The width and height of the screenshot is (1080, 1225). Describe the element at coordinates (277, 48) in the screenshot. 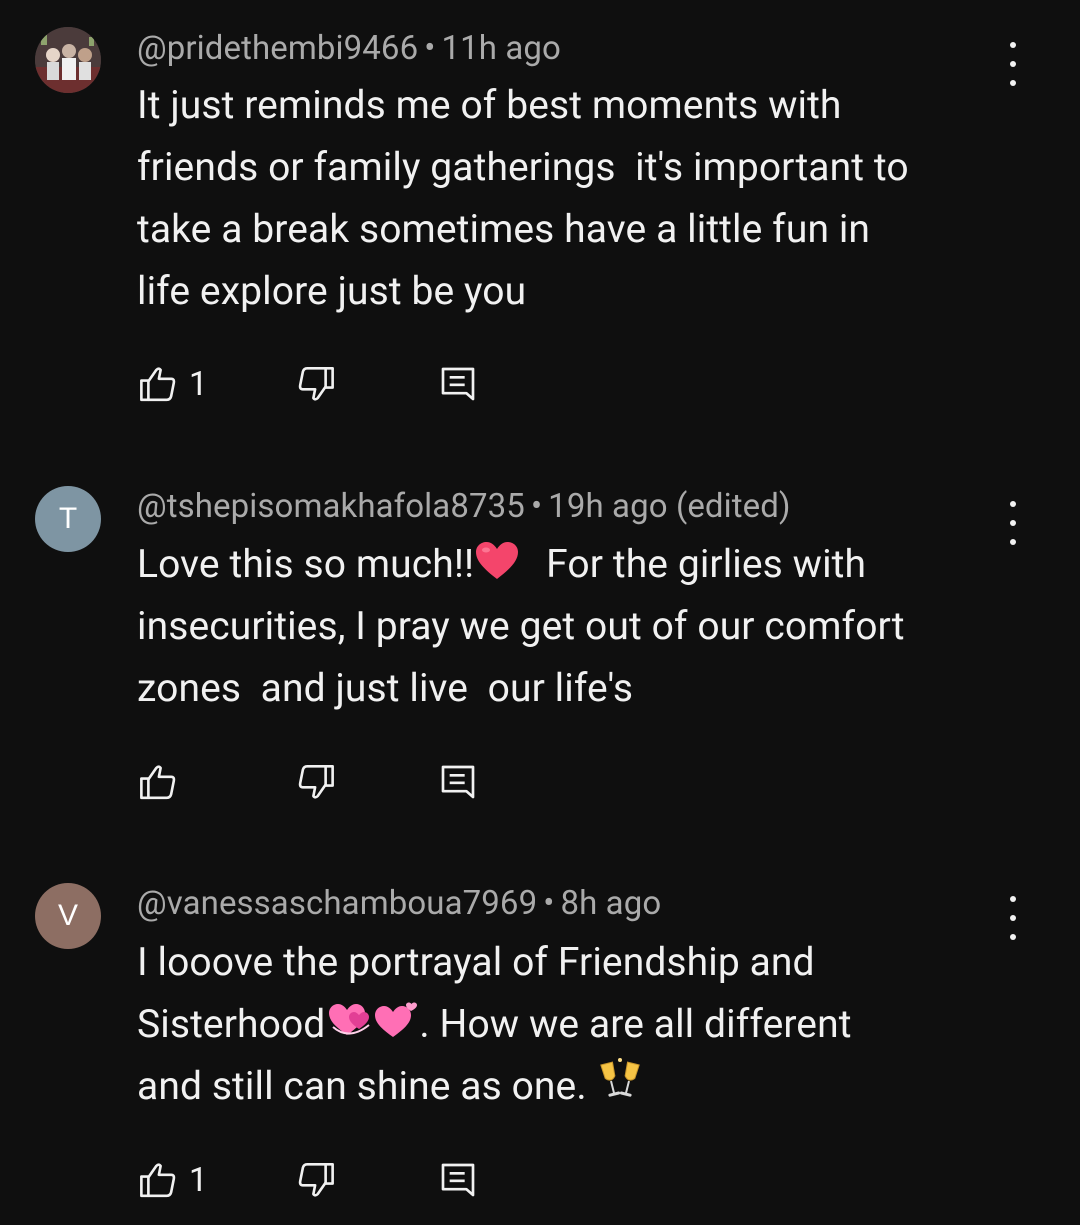

I see `author-handle: @pridethembi9466` at that location.